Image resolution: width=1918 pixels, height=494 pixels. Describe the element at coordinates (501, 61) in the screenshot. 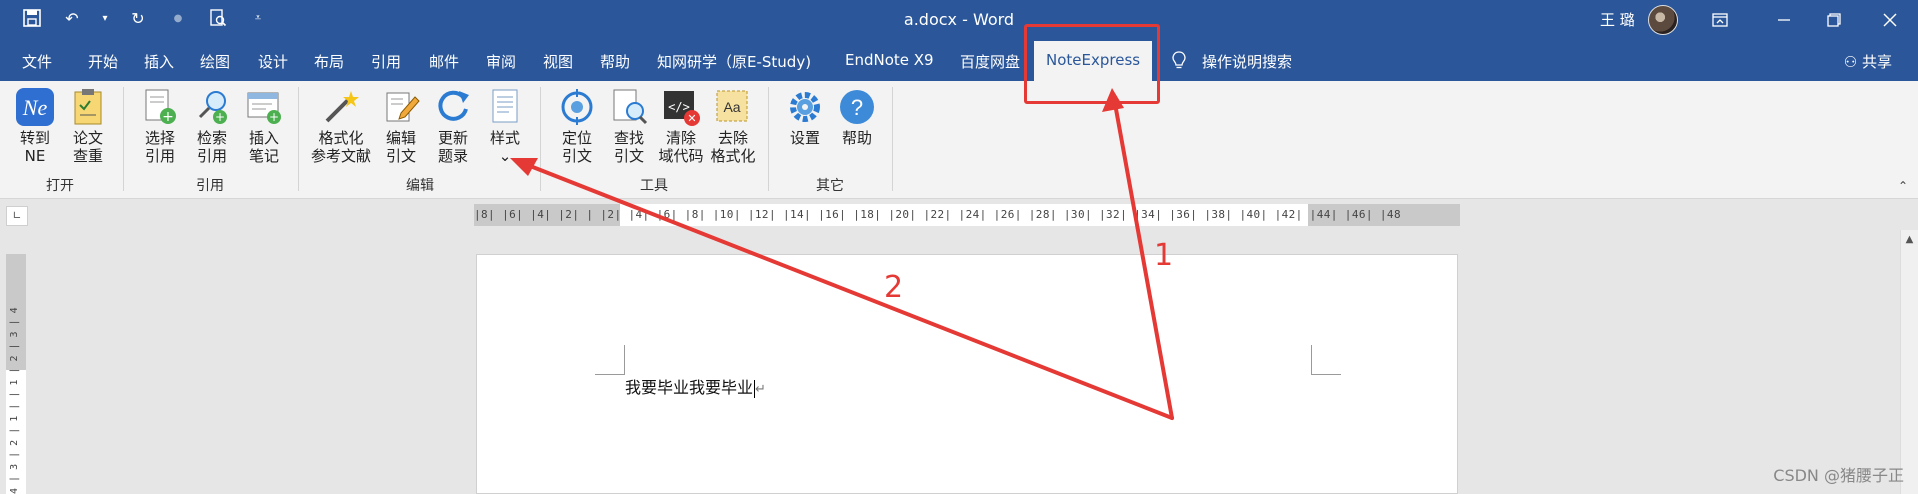

I see `tab-review: 审阅` at that location.